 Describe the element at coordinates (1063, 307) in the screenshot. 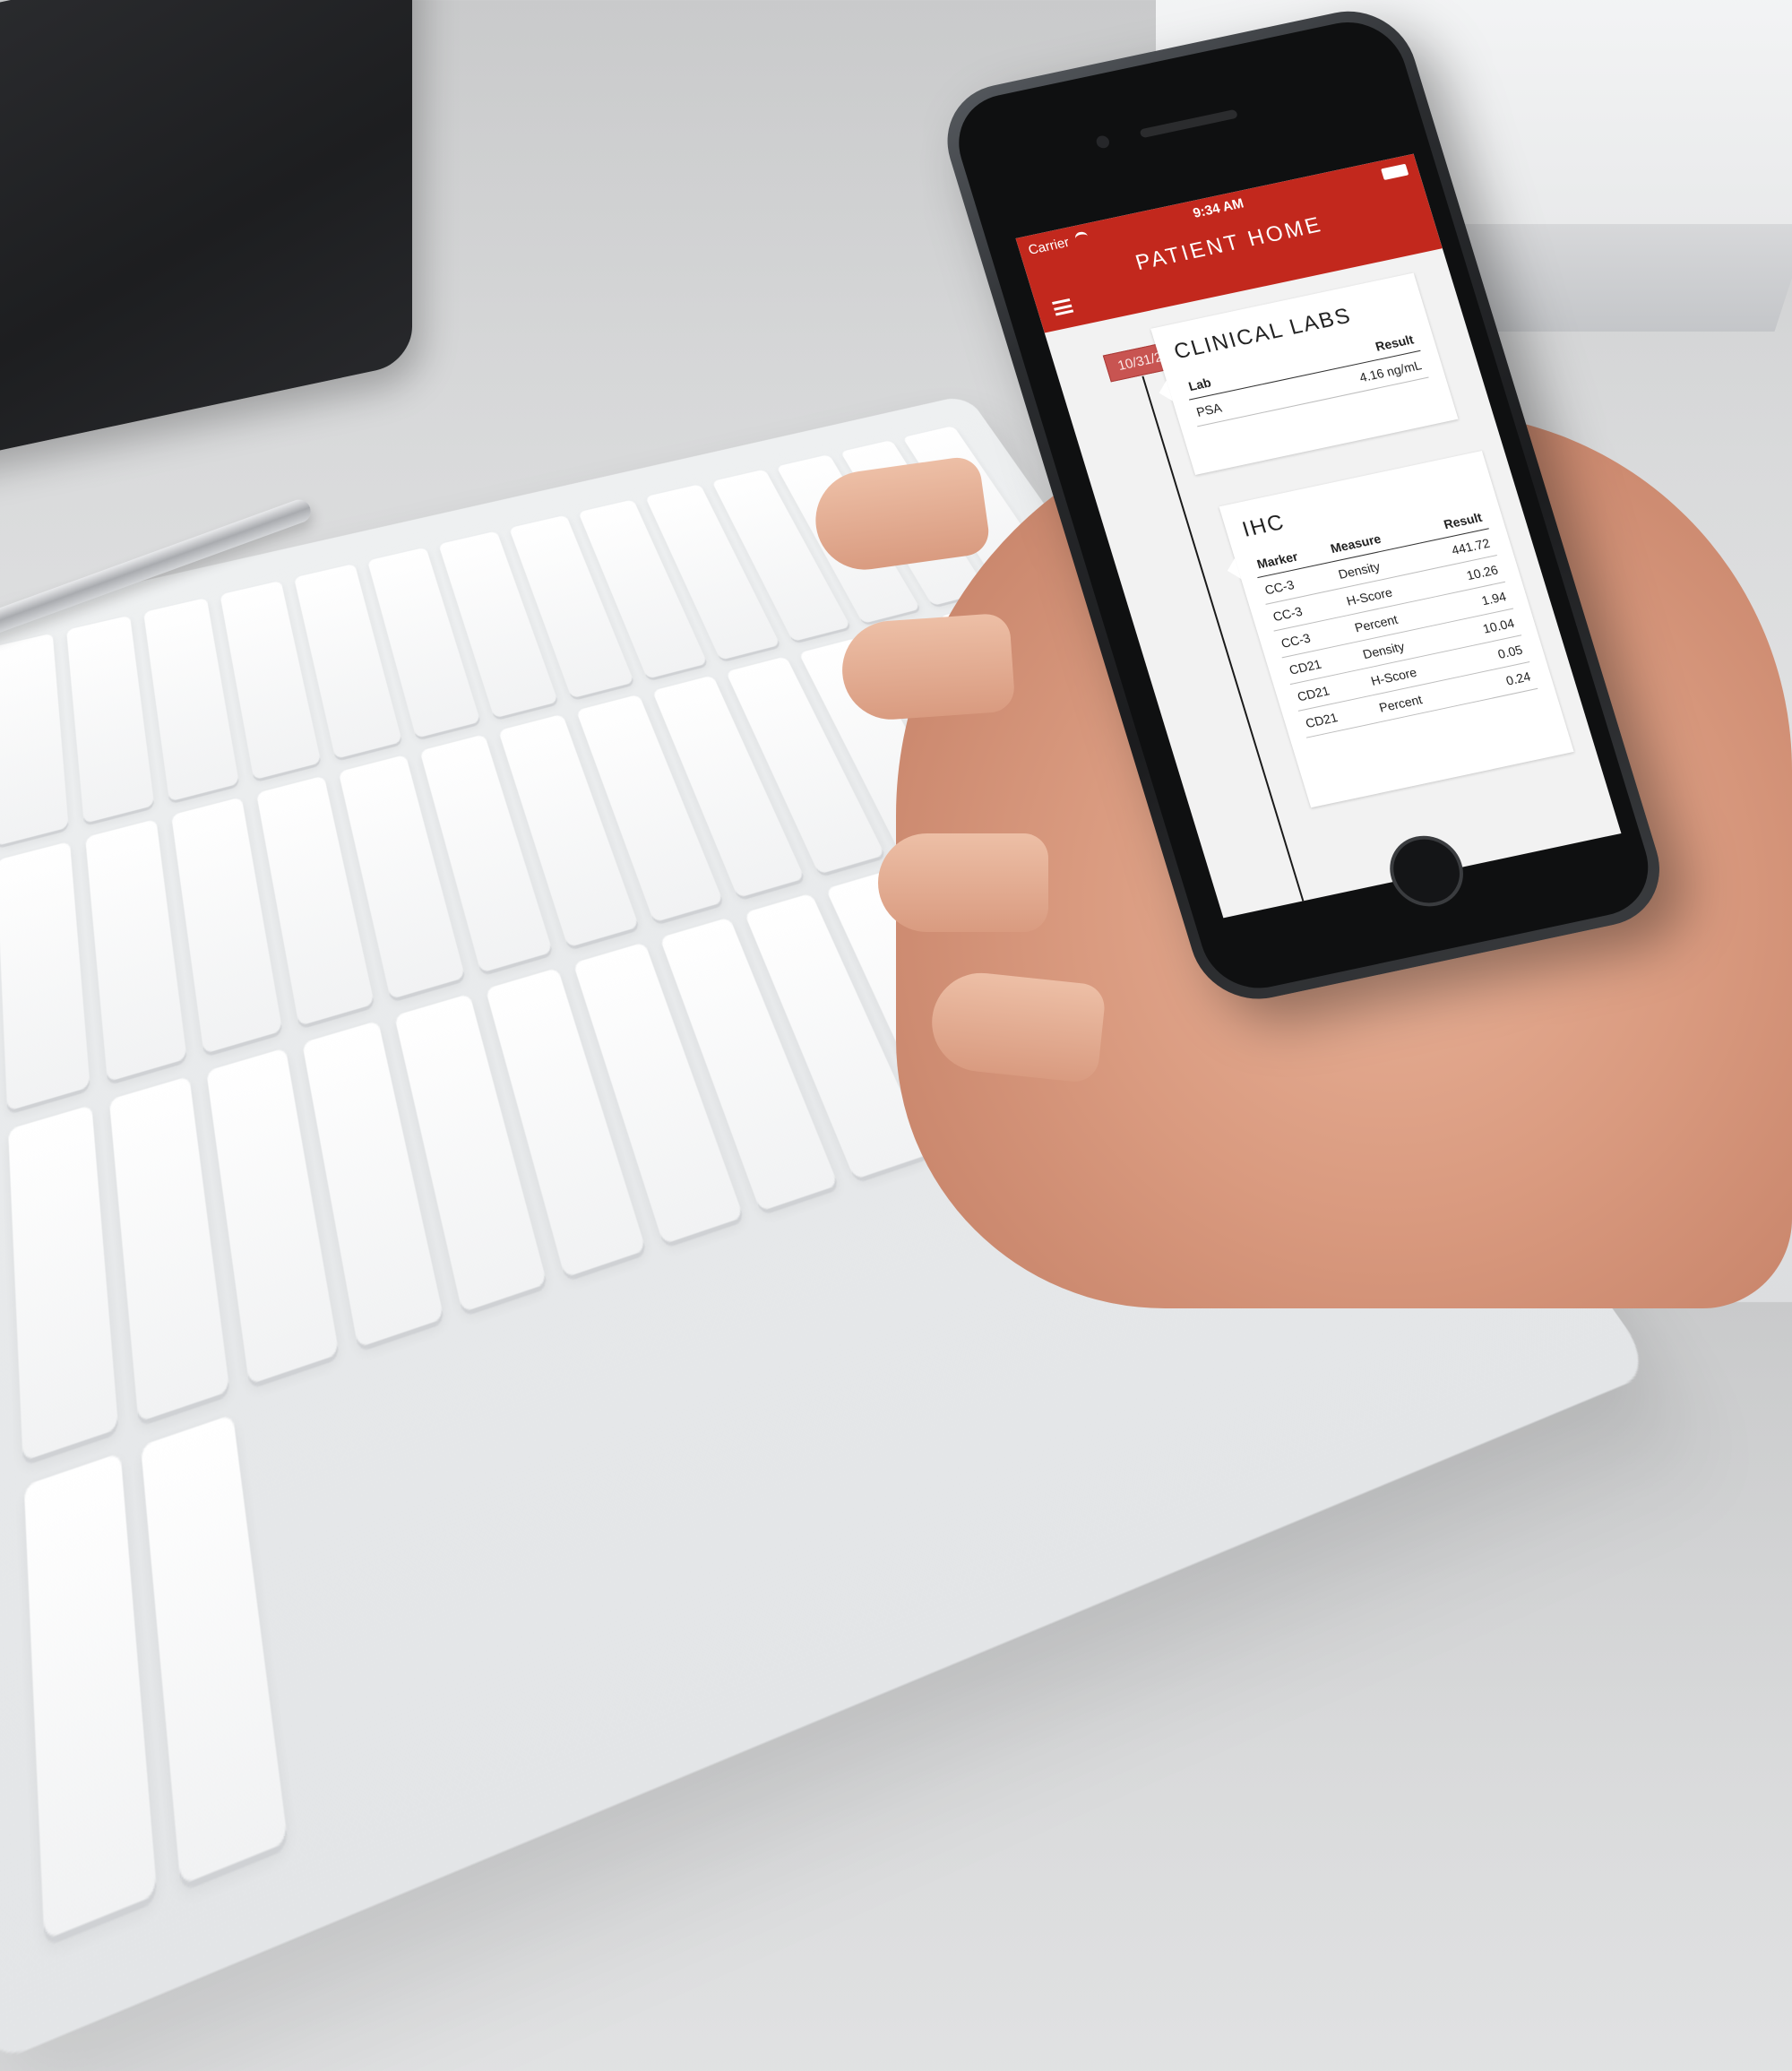

I see `hamburger-menu-icon` at that location.